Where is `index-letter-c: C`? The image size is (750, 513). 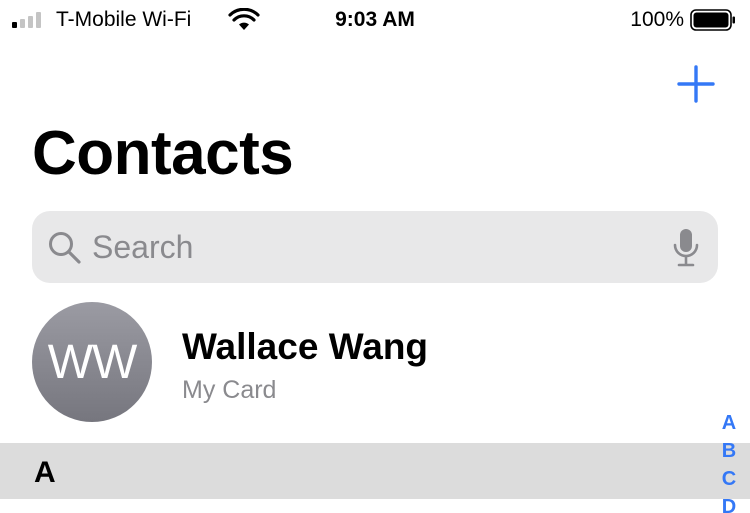 index-letter-c: C is located at coordinates (729, 479).